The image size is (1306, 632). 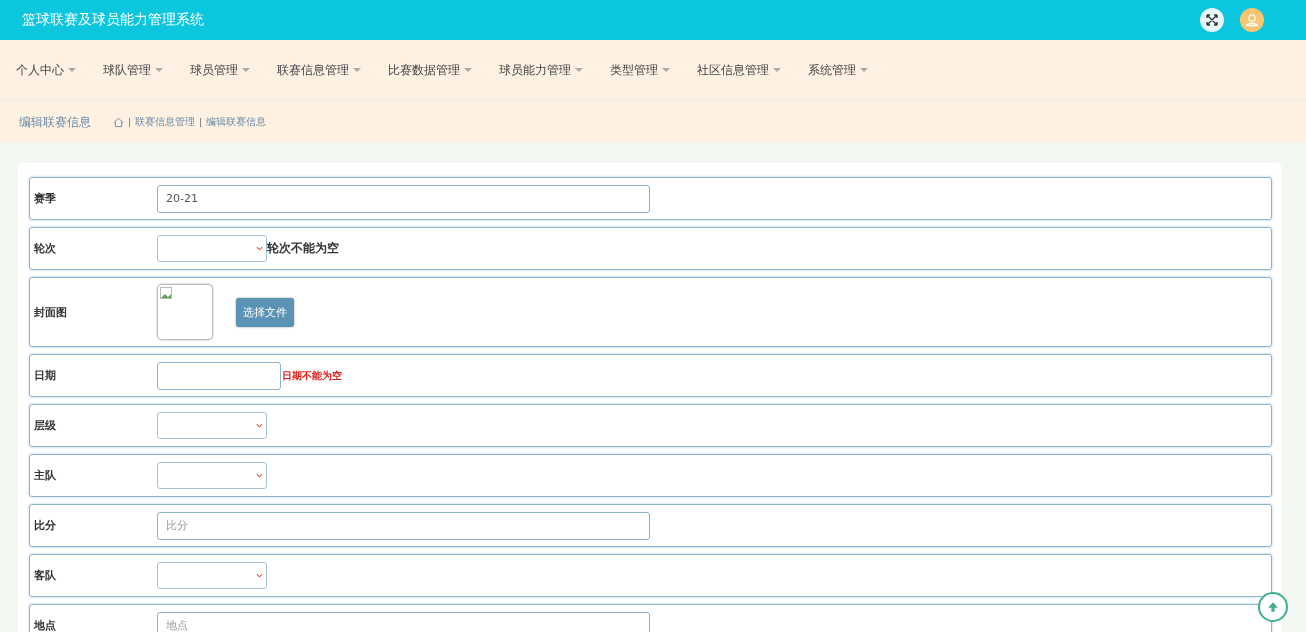 I want to click on date-field, so click(x=219, y=375).